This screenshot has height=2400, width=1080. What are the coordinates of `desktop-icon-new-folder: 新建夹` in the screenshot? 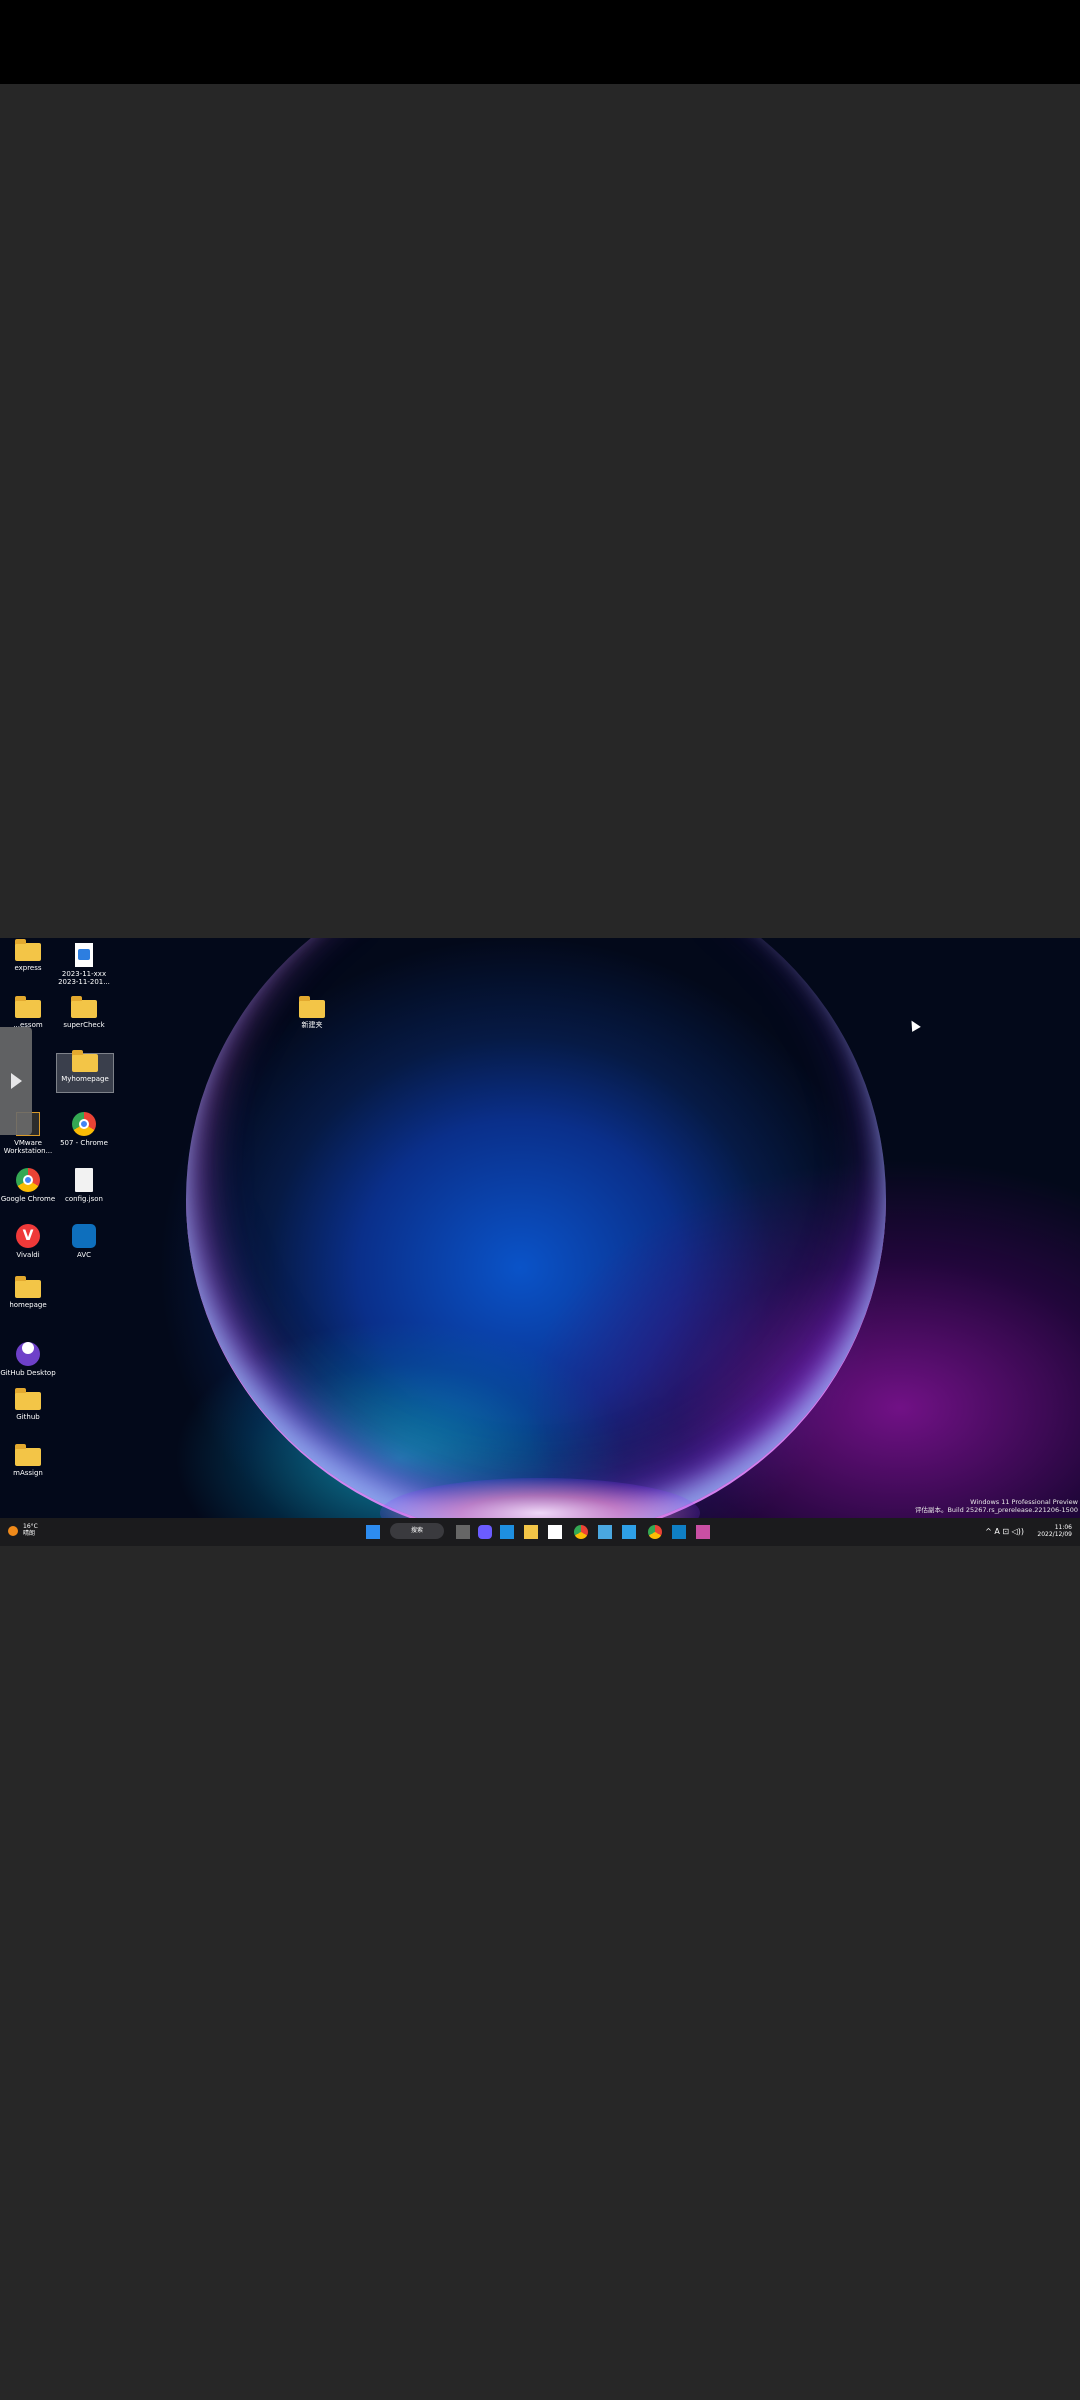 It's located at (312, 1012).